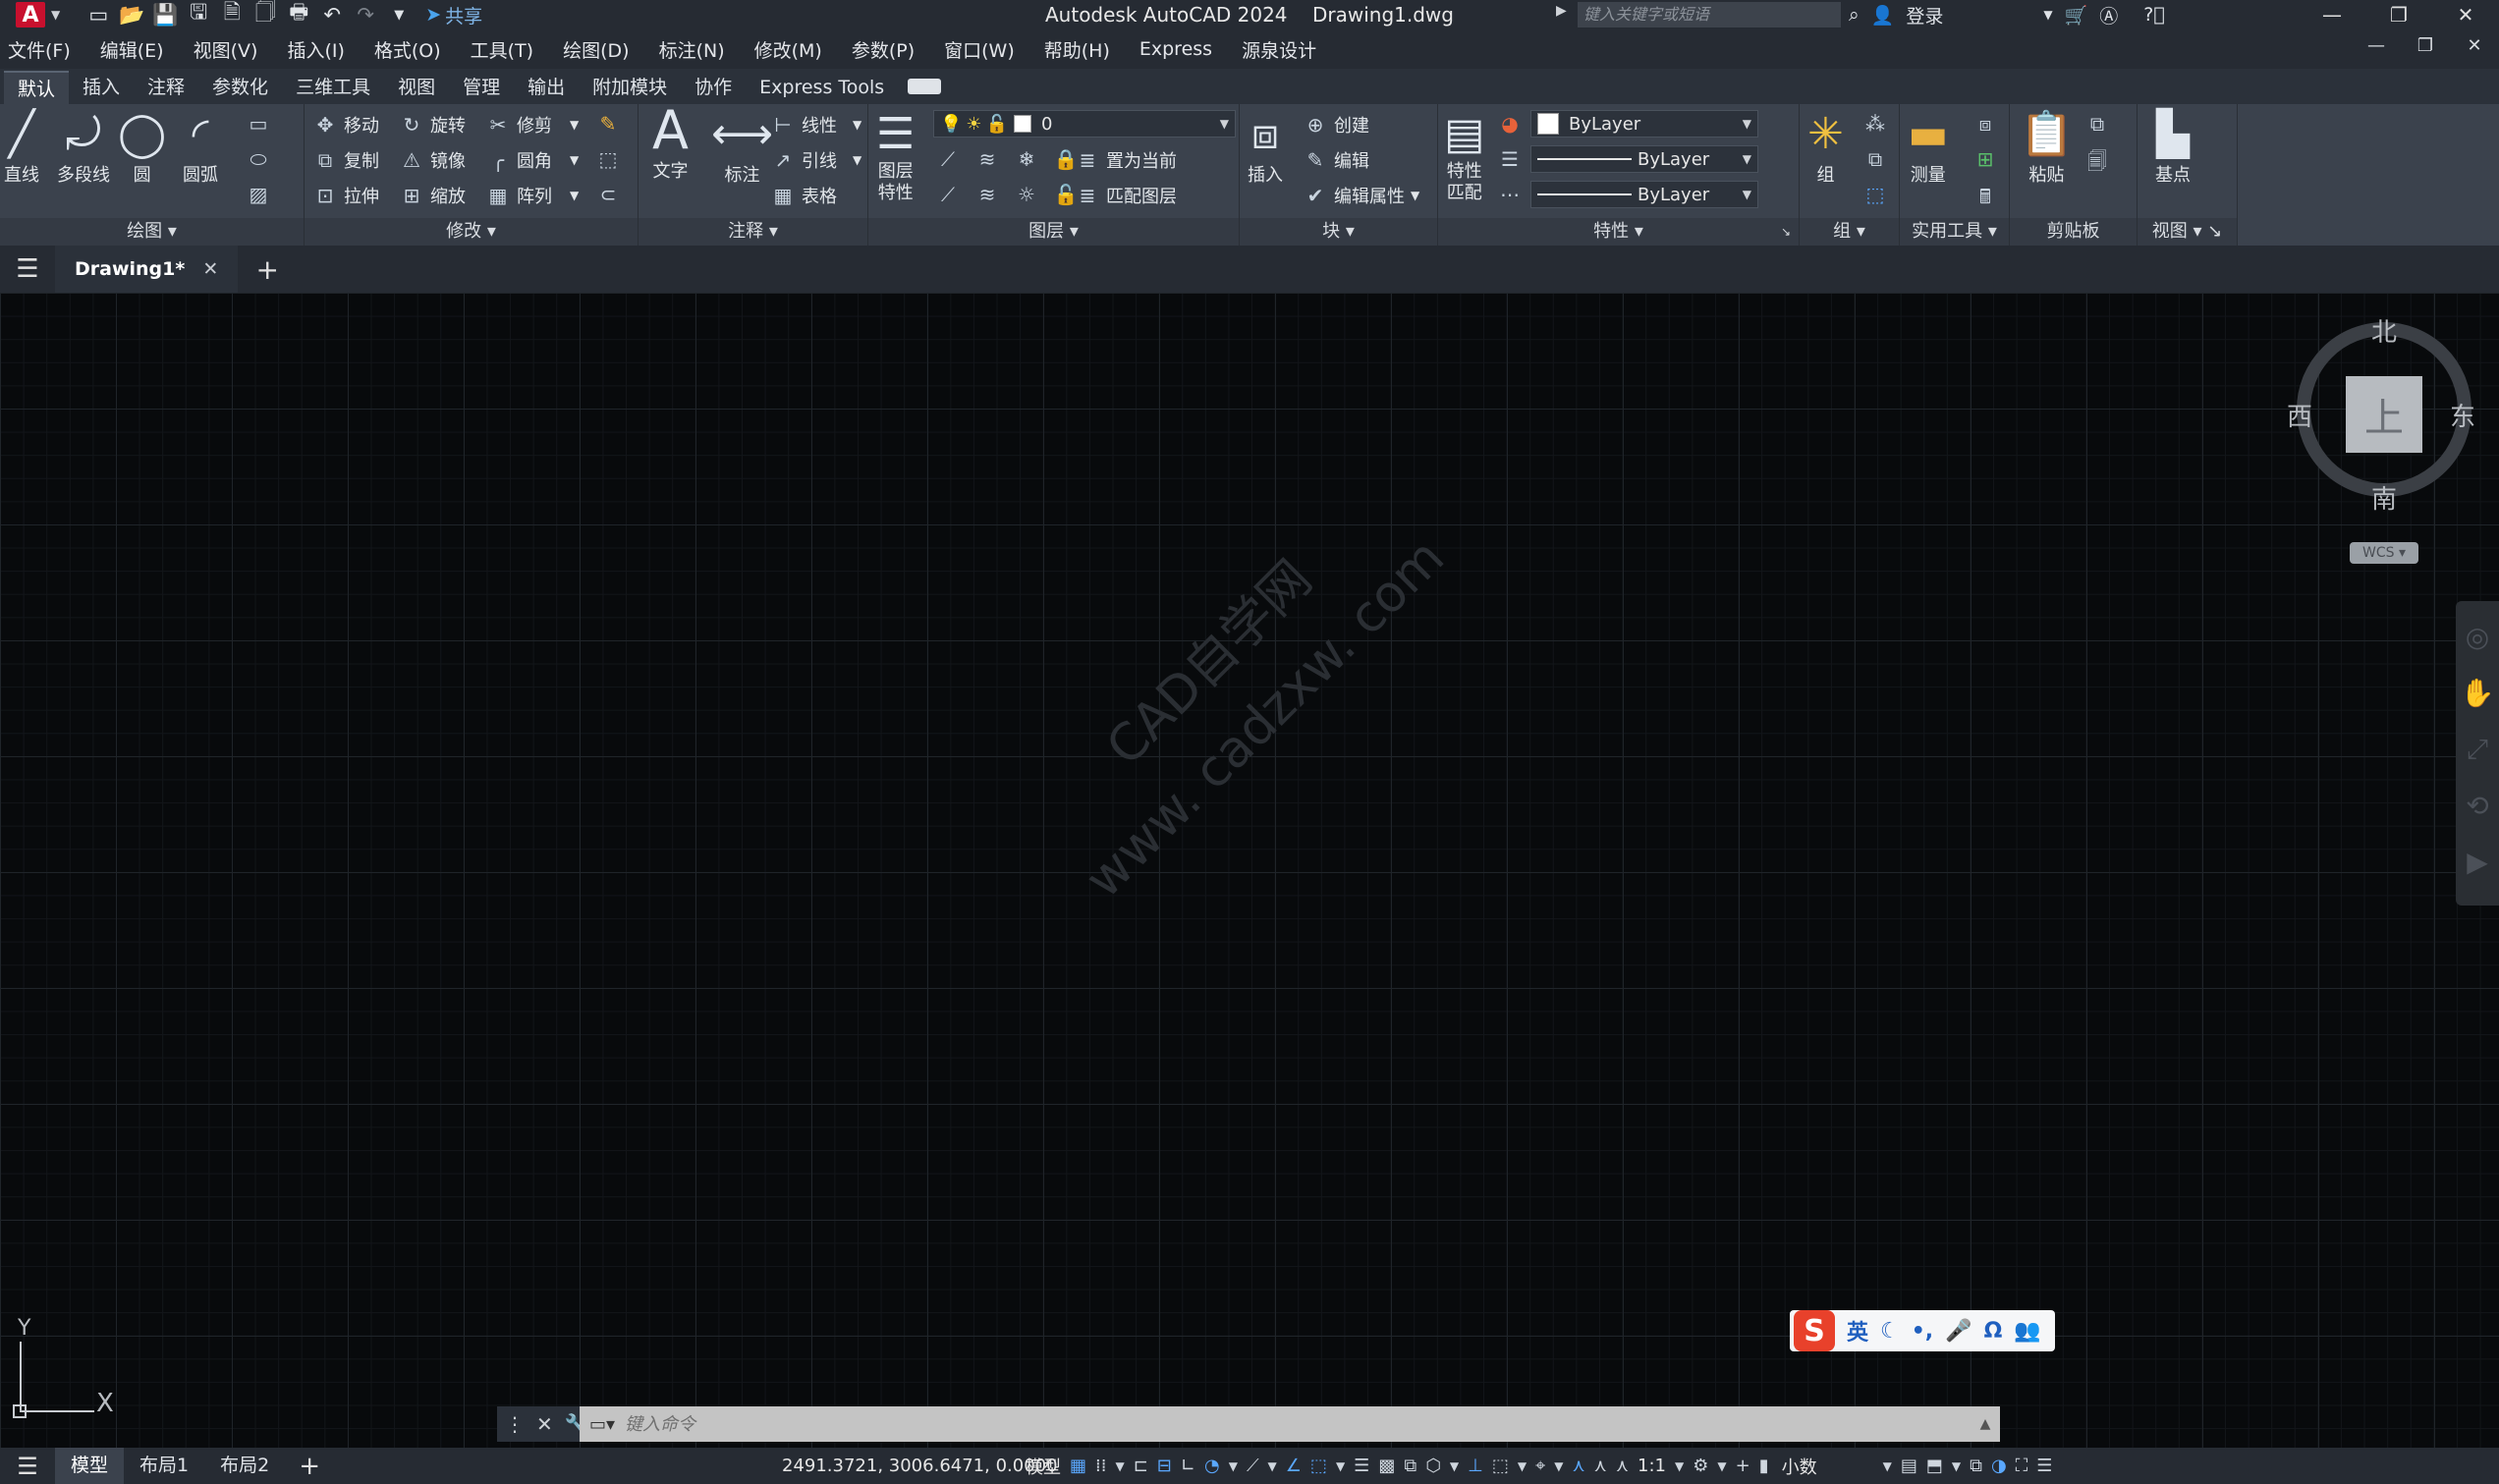  What do you see at coordinates (1100, 1466) in the screenshot?
I see `snap-icon: ⁞⁞` at bounding box center [1100, 1466].